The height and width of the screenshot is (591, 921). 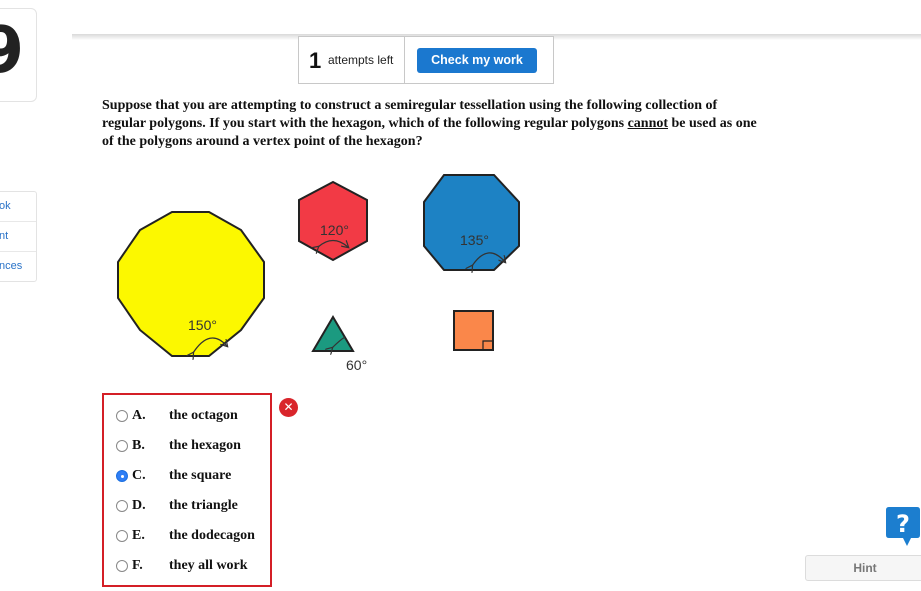 What do you see at coordinates (356, 365) in the screenshot?
I see `triangle-angle-label: 60°` at bounding box center [356, 365].